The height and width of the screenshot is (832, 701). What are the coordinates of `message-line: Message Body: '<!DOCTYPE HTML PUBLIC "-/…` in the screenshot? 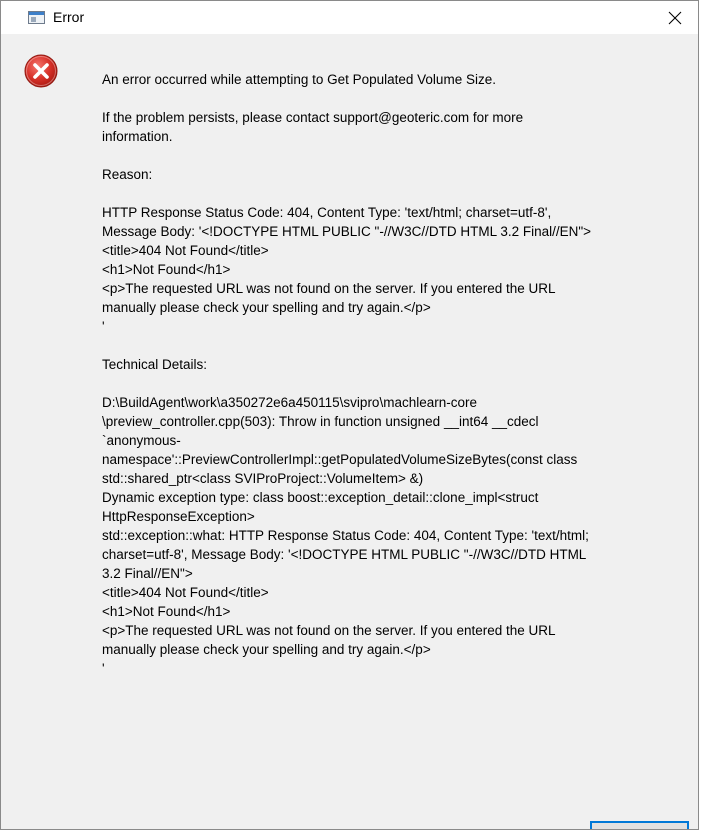 It's located at (347, 231).